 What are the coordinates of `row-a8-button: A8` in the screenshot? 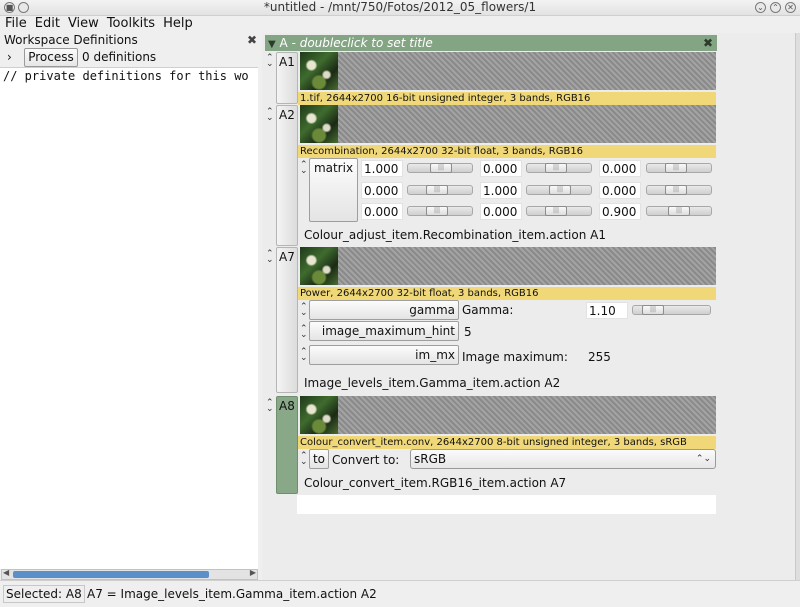 It's located at (287, 445).